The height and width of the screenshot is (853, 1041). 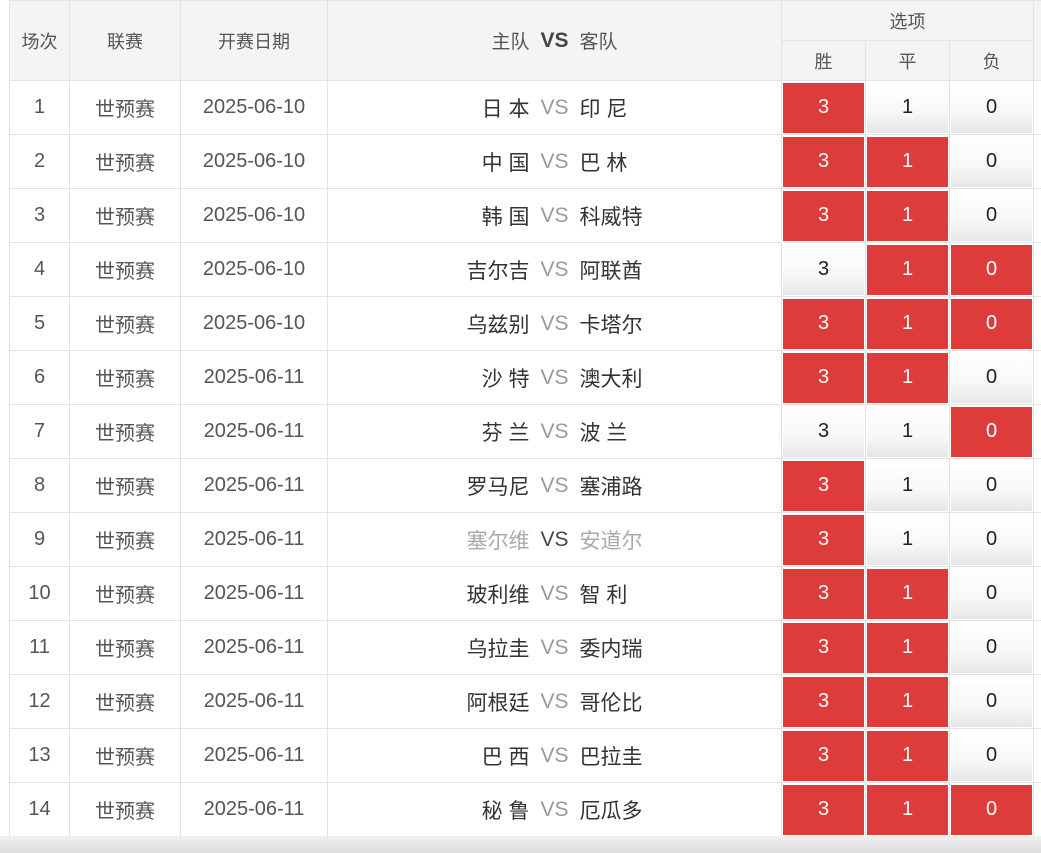 I want to click on table-row: 6 世预赛 2025-06-11 沙 特 VS 澳大利 3 1 0, so click(x=525, y=377).